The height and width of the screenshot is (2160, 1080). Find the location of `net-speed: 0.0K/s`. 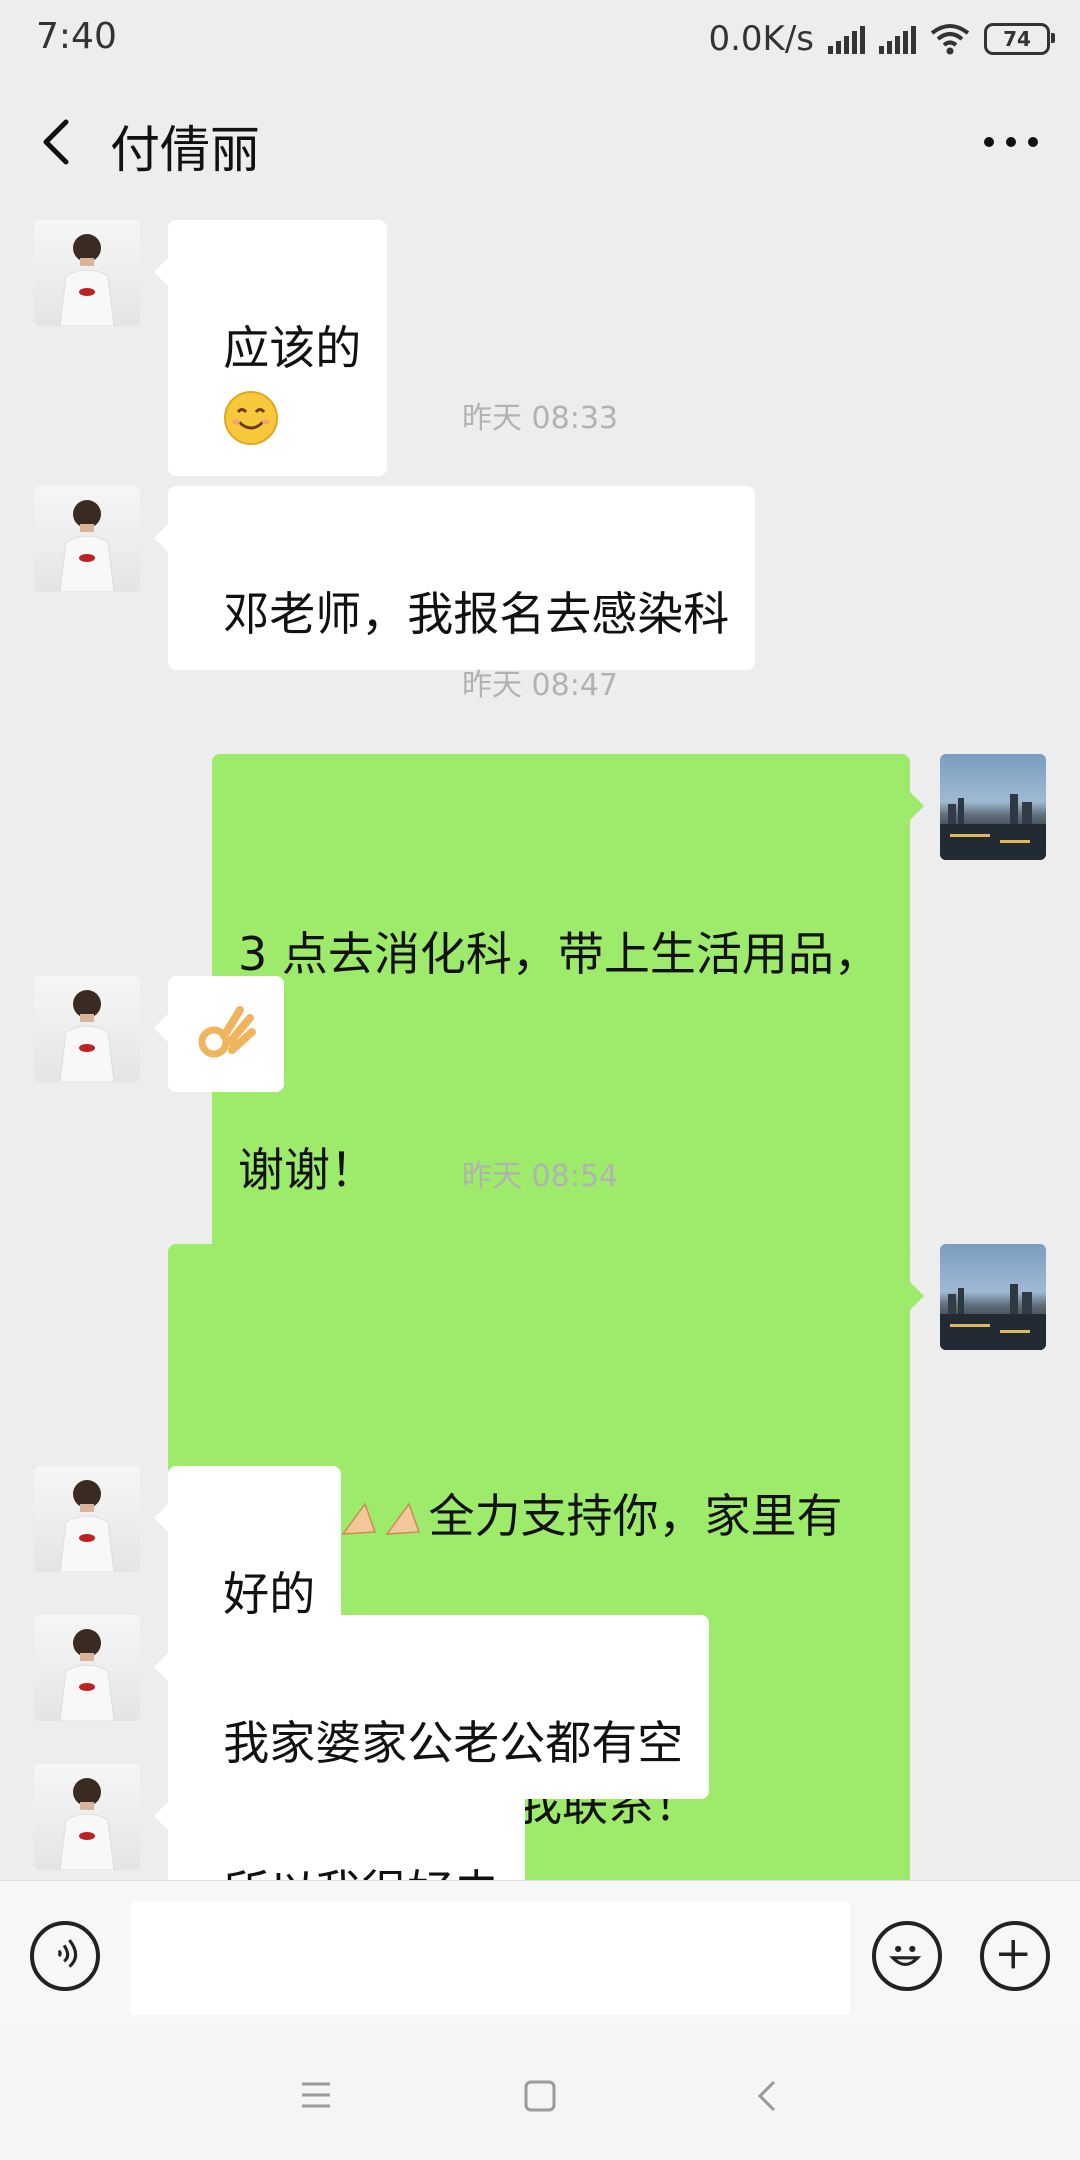

net-speed: 0.0K/s is located at coordinates (761, 39).